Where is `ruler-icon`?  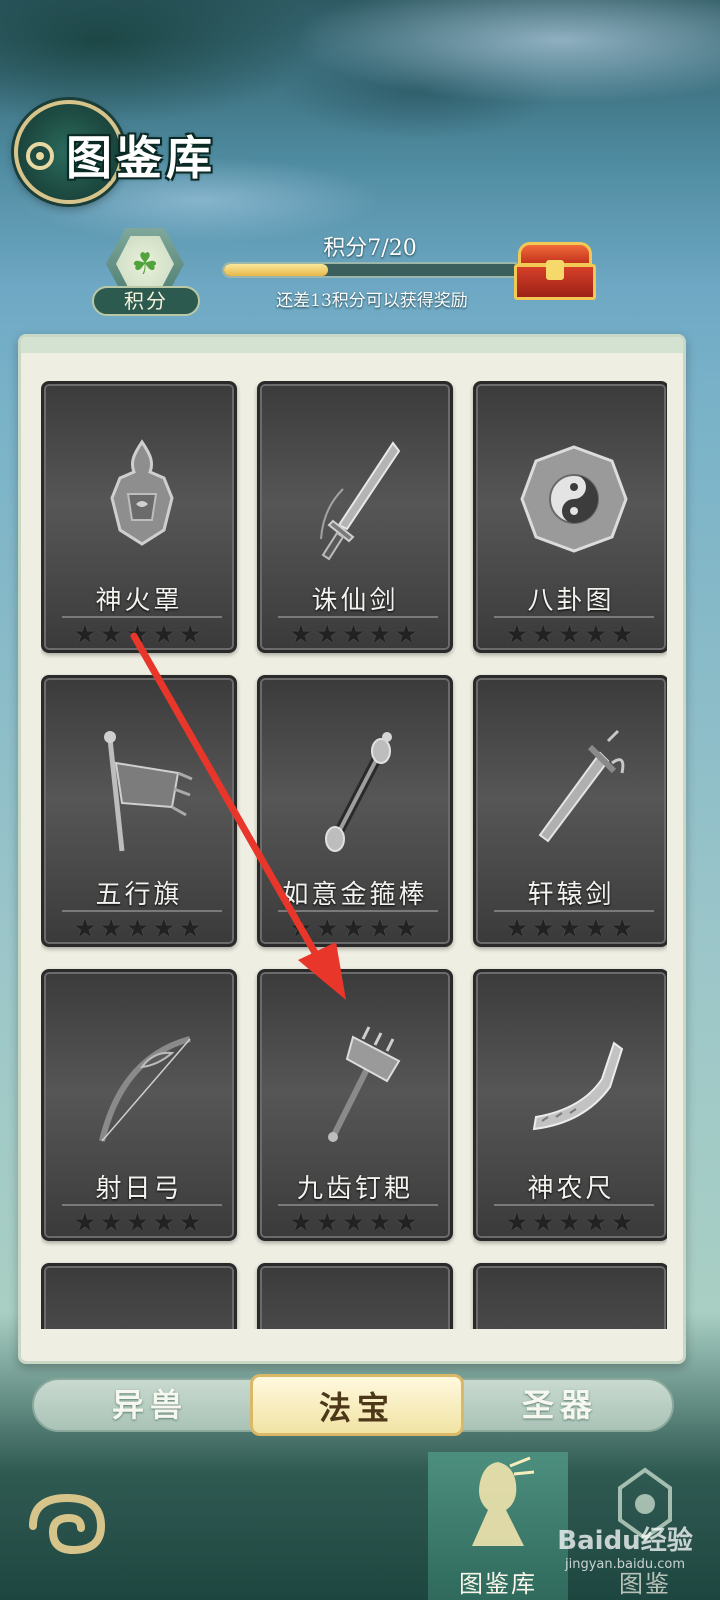 ruler-icon is located at coordinates (574, 1087).